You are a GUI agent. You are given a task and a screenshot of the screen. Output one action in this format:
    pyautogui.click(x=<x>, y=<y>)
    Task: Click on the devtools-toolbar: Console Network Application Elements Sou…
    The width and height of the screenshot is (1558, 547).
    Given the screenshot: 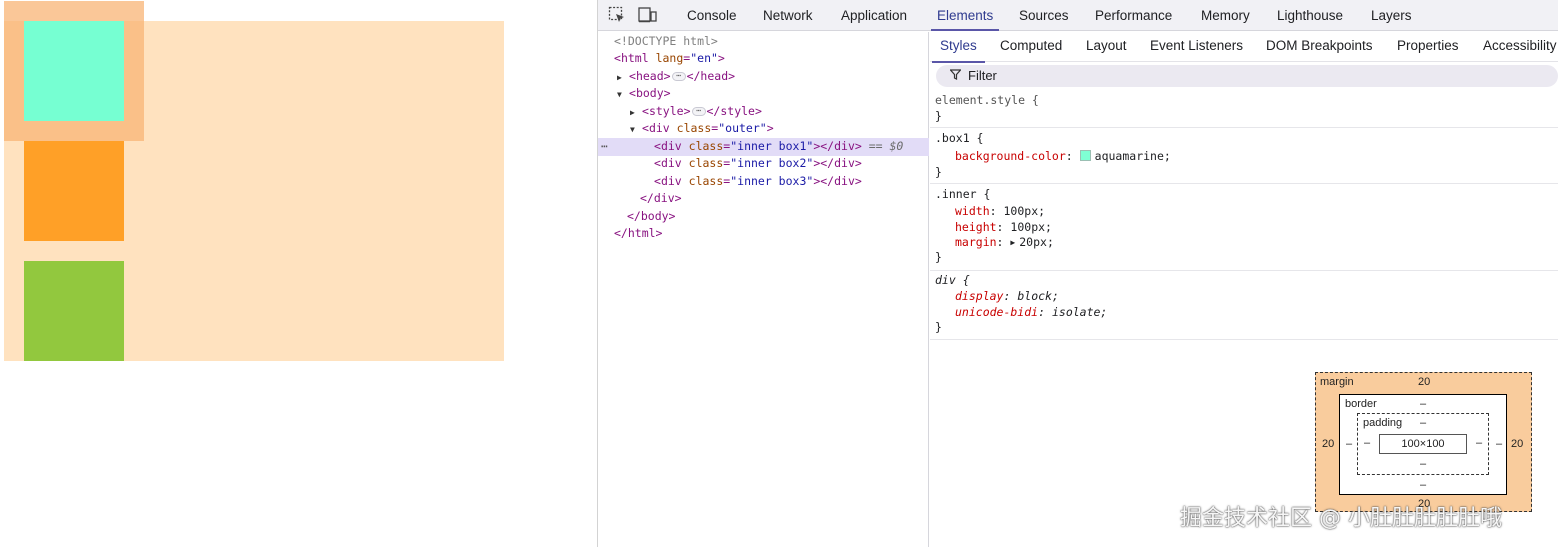 What is the action you would take?
    pyautogui.click(x=1078, y=15)
    